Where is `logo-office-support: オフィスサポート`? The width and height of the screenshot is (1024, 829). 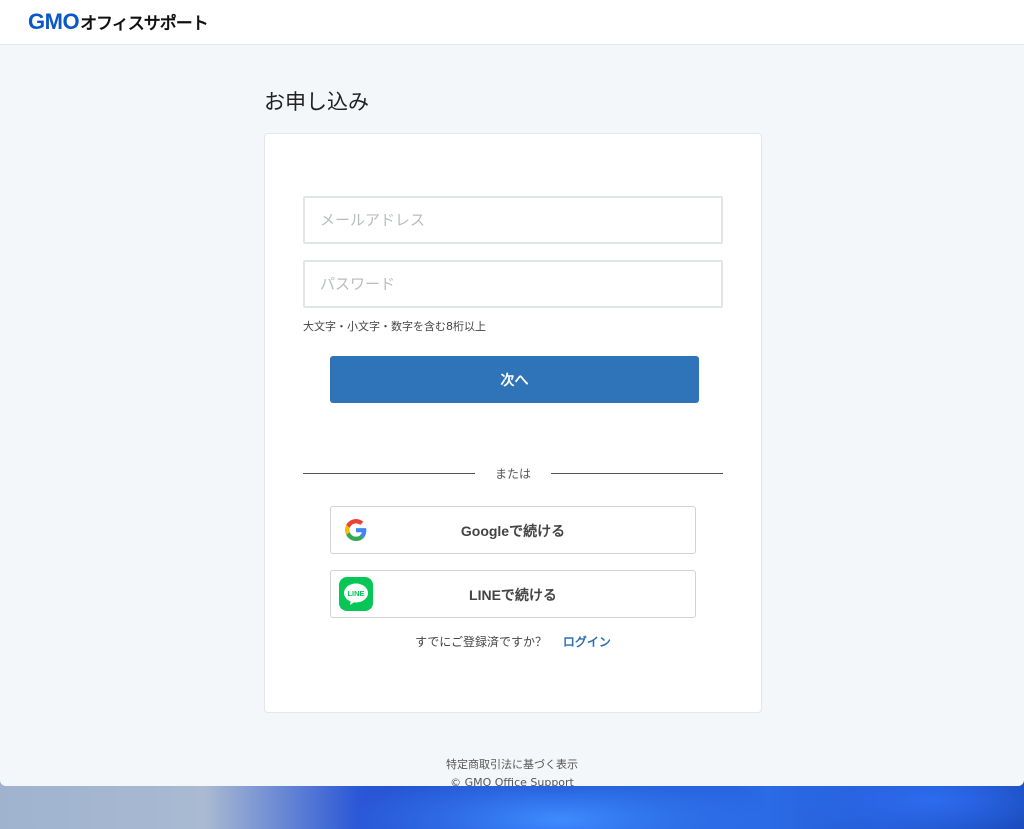 logo-office-support: オフィスサポート is located at coordinates (144, 24).